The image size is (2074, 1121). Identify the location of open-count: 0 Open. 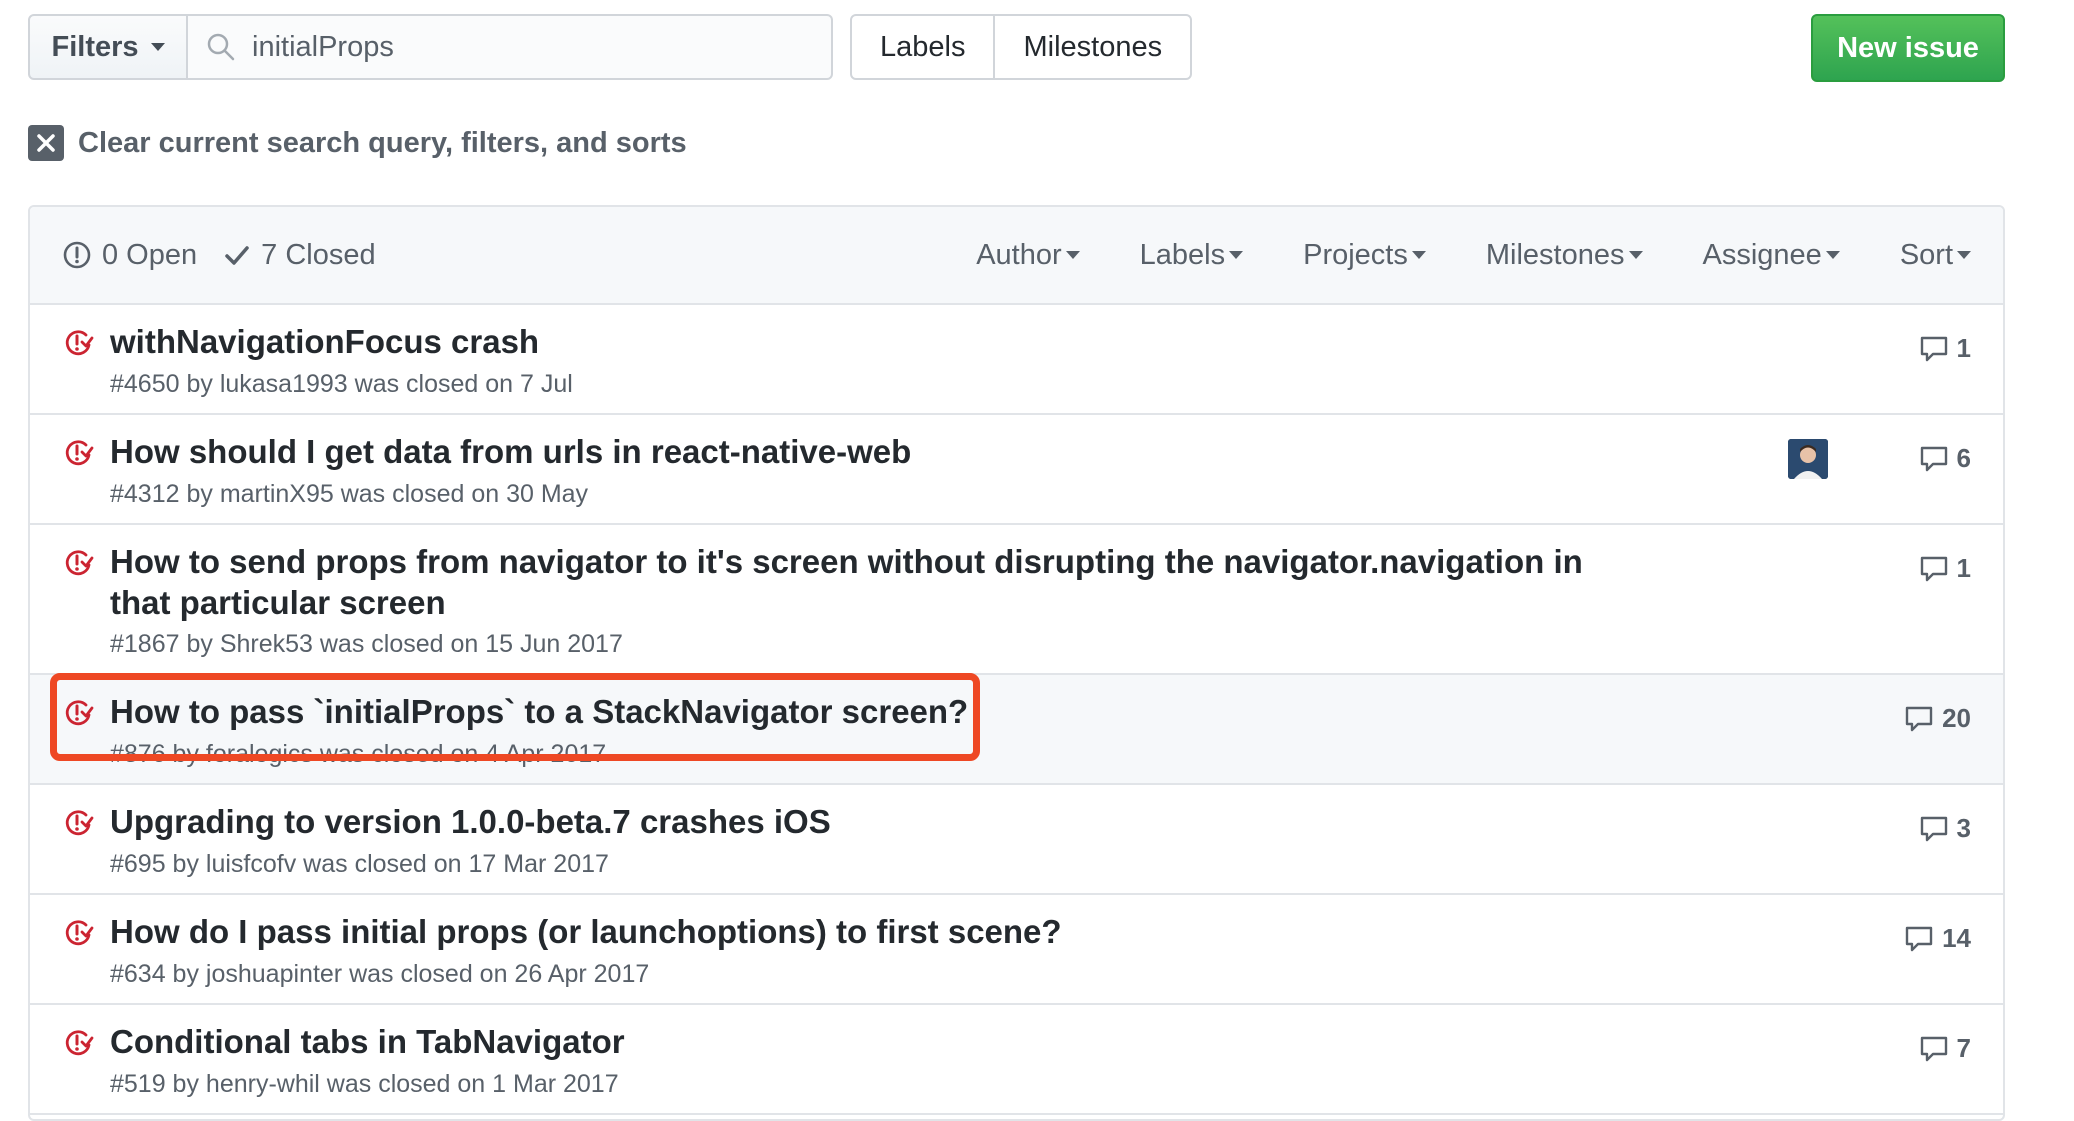
(150, 254).